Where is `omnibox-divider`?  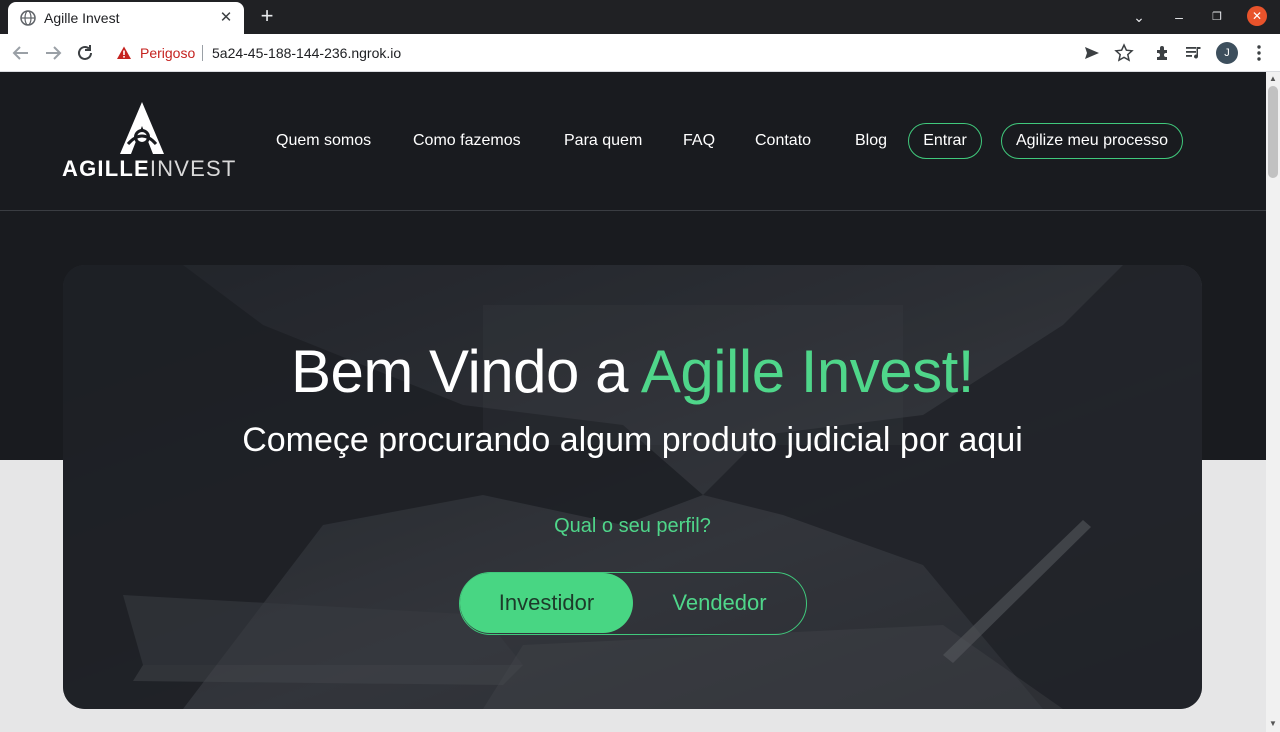 omnibox-divider is located at coordinates (202, 53).